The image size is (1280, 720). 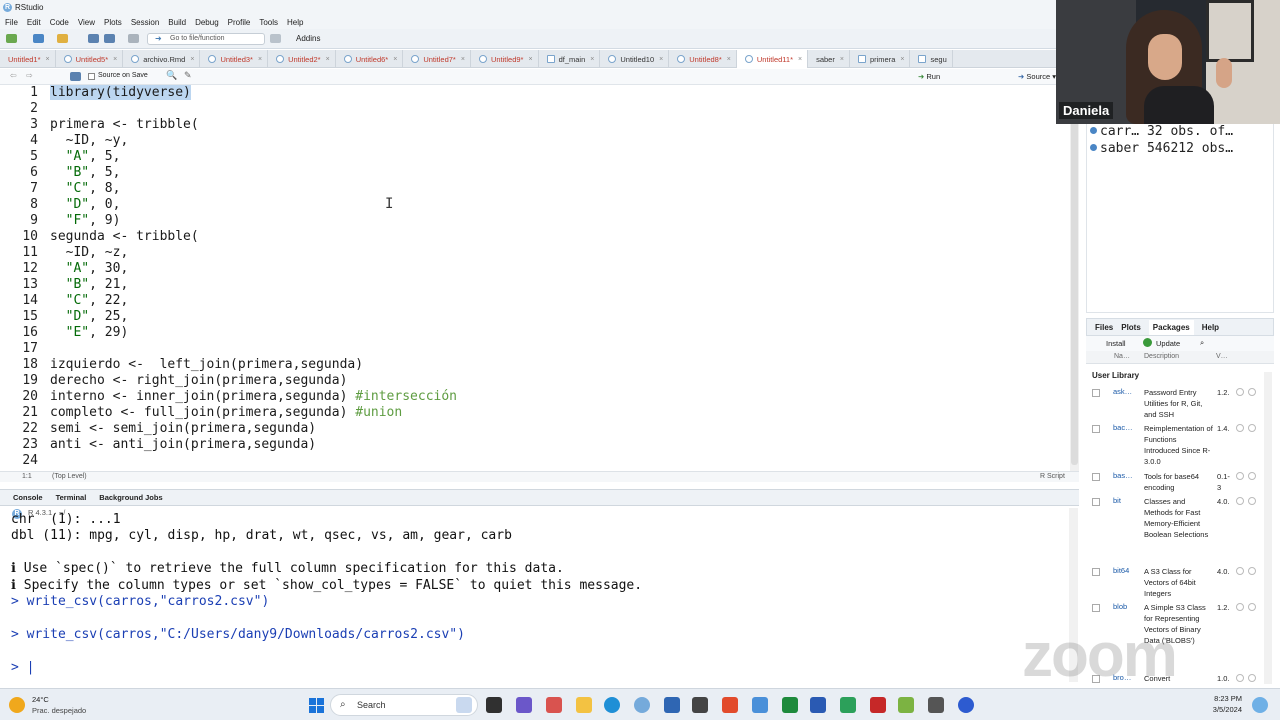 What do you see at coordinates (612, 705) in the screenshot?
I see `edge-icon` at bounding box center [612, 705].